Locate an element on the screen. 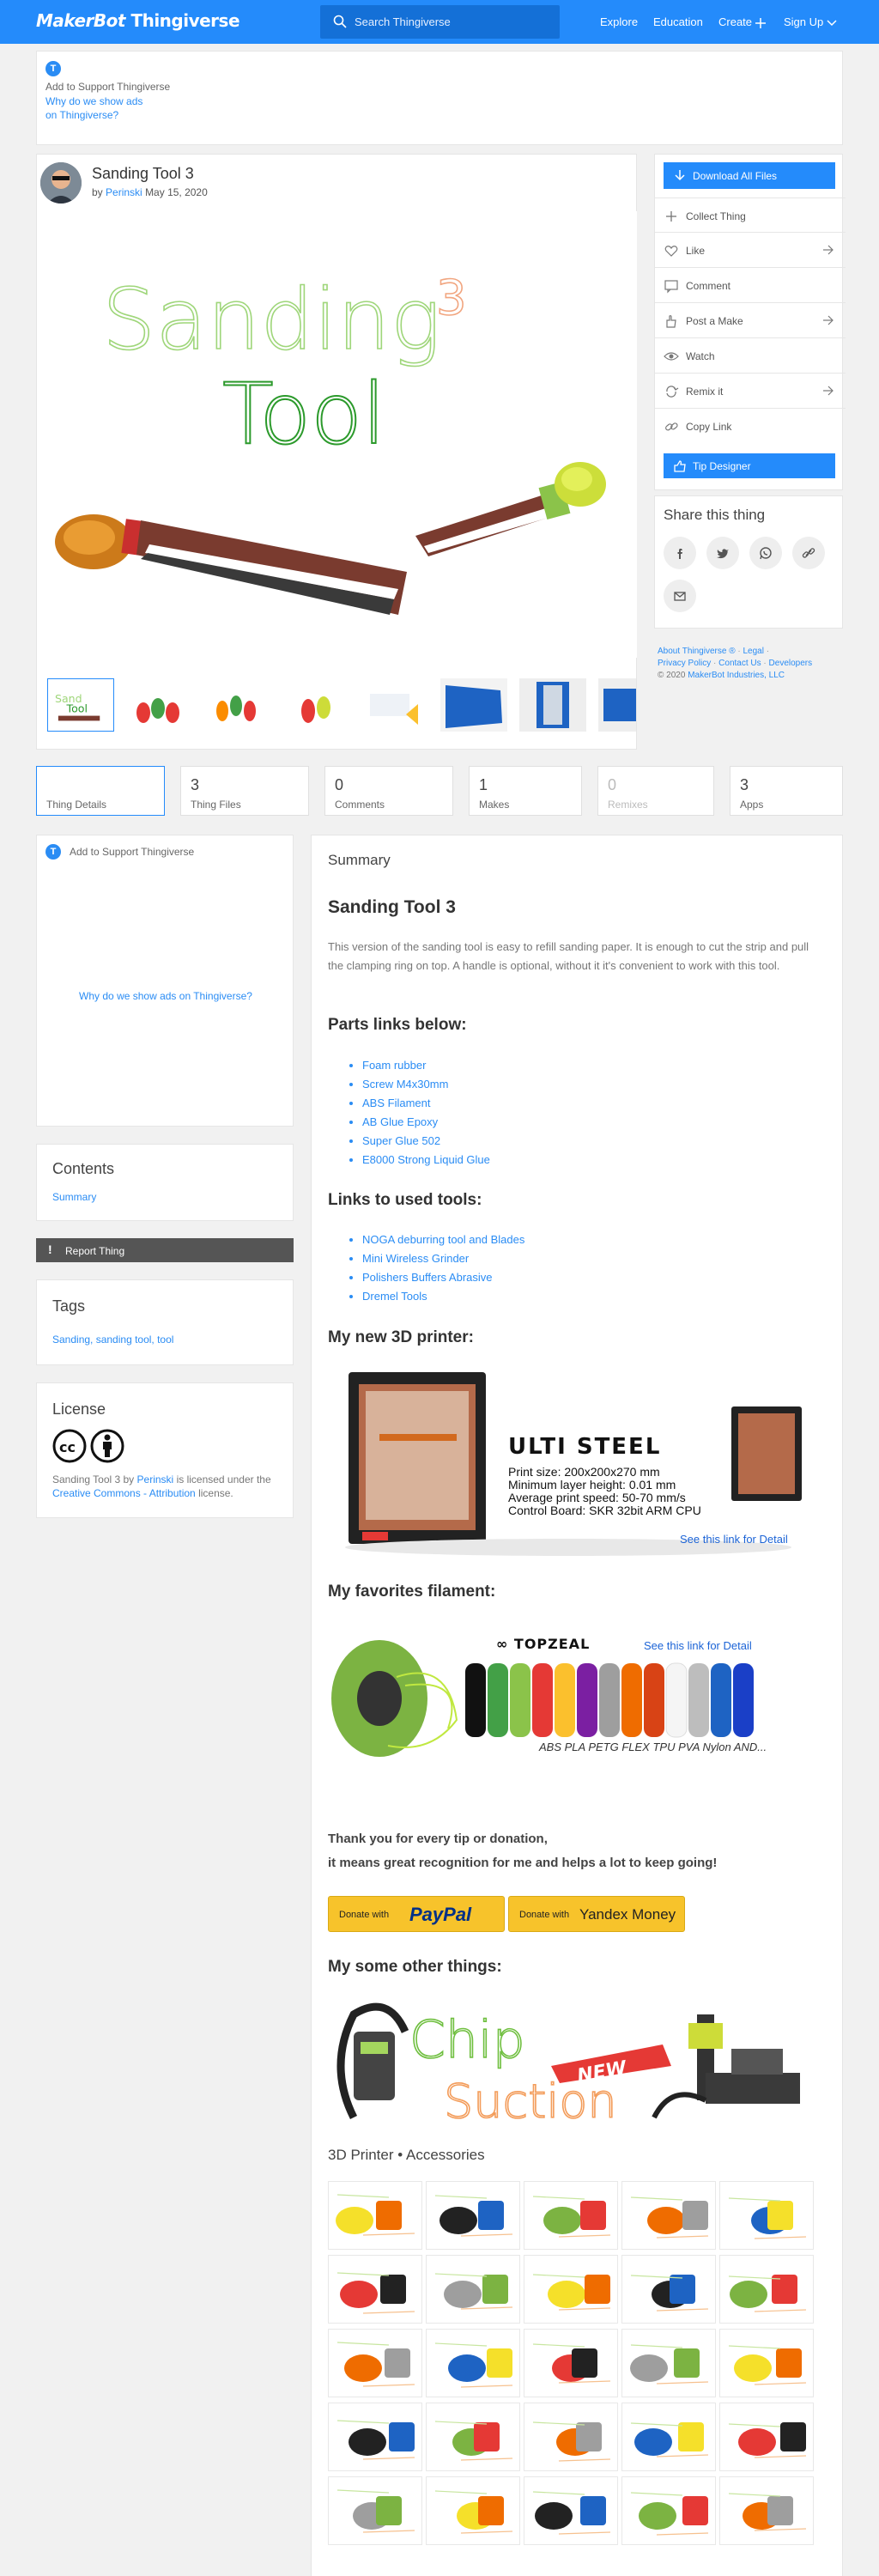 Image resolution: width=879 pixels, height=2576 pixels. tools-link: Mini Wireless Grinder is located at coordinates (443, 1258).